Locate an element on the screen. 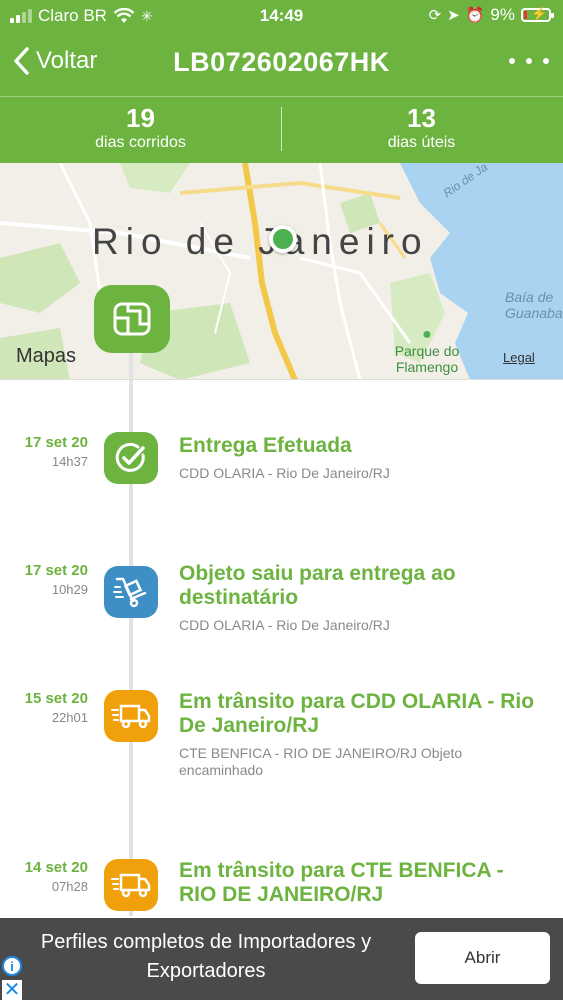 The image size is (563, 1000). event-title: Objeto saiu para entrega ao destinatário is located at coordinates (317, 585).